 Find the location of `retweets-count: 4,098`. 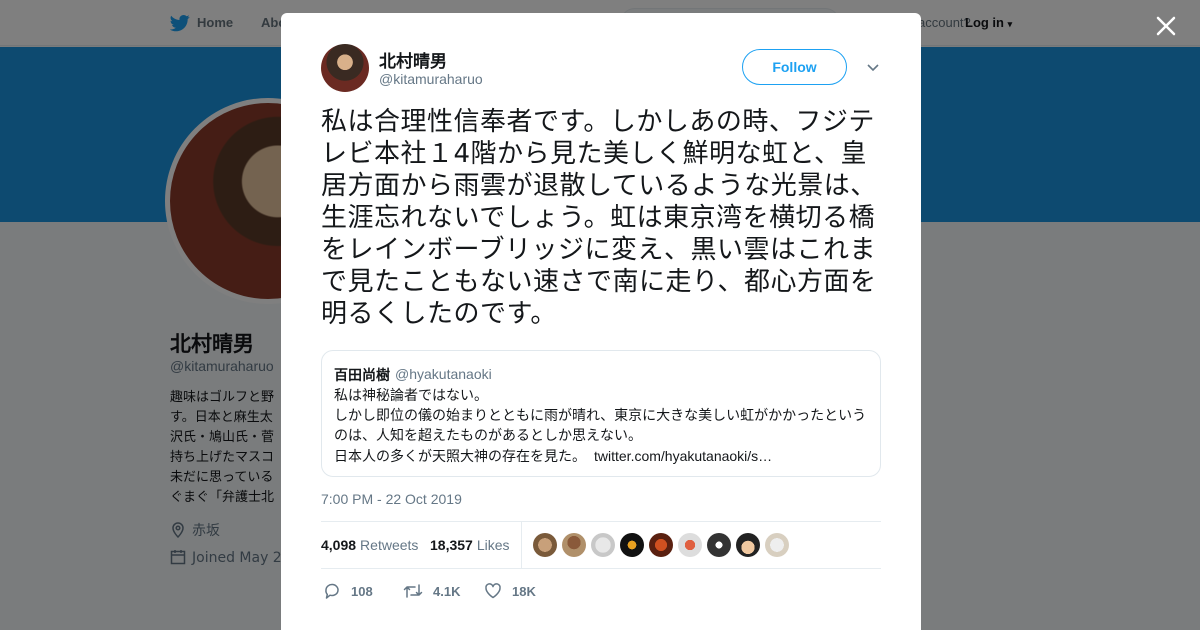

retweets-count: 4,098 is located at coordinates (339, 545).